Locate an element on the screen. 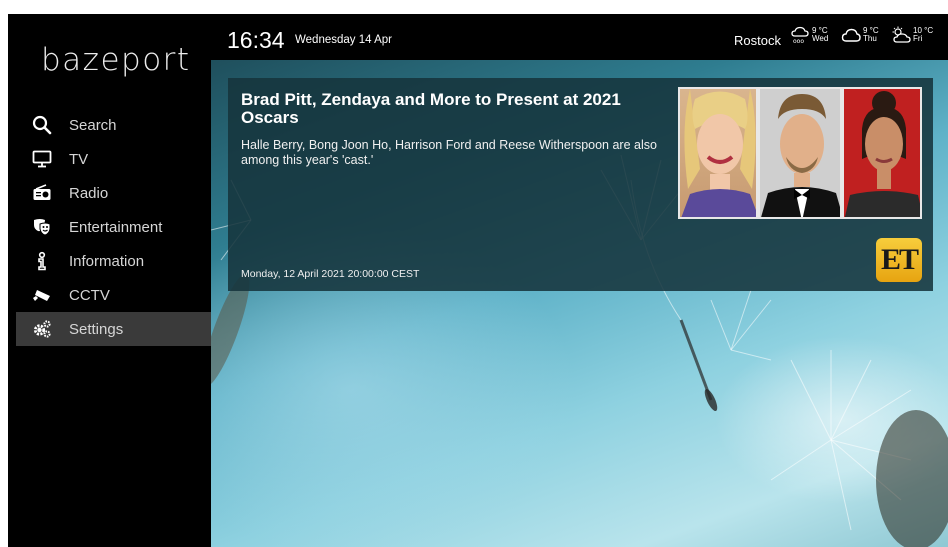 The image size is (948, 547). sidebar-item-label: CCTV is located at coordinates (89, 295).